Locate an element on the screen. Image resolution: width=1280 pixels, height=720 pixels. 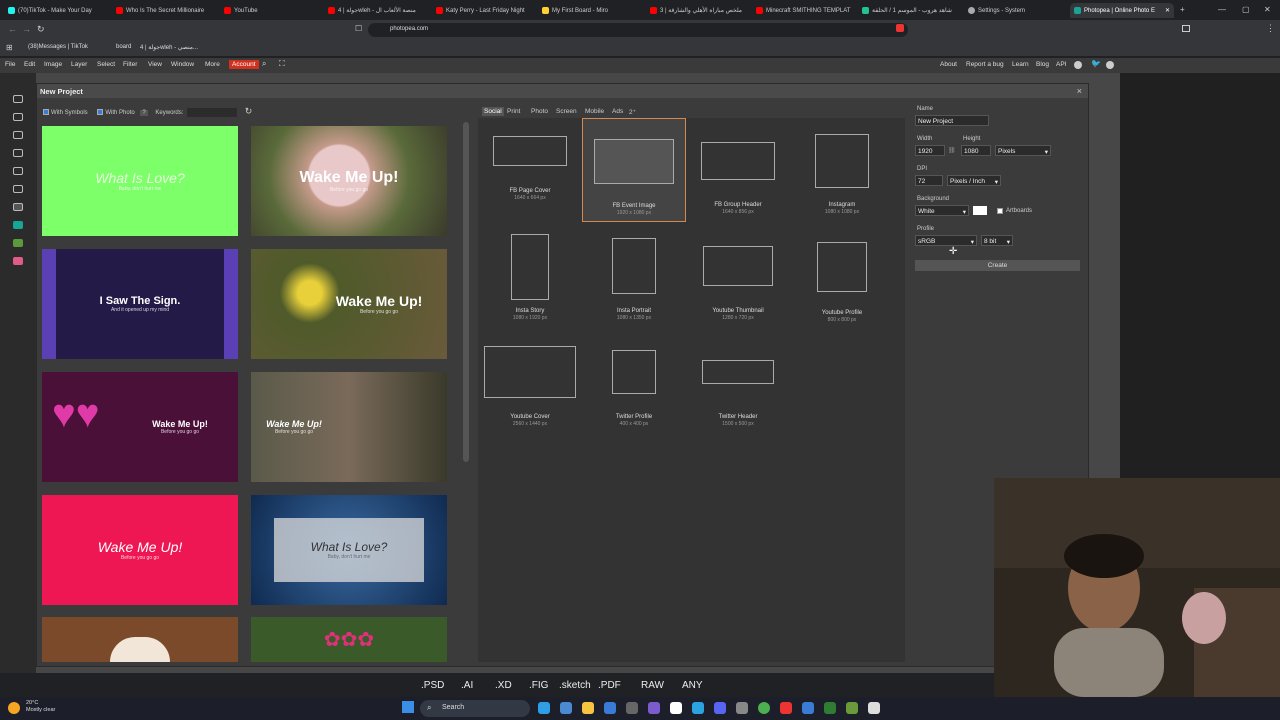
excel-icon is located at coordinates (830, 708).